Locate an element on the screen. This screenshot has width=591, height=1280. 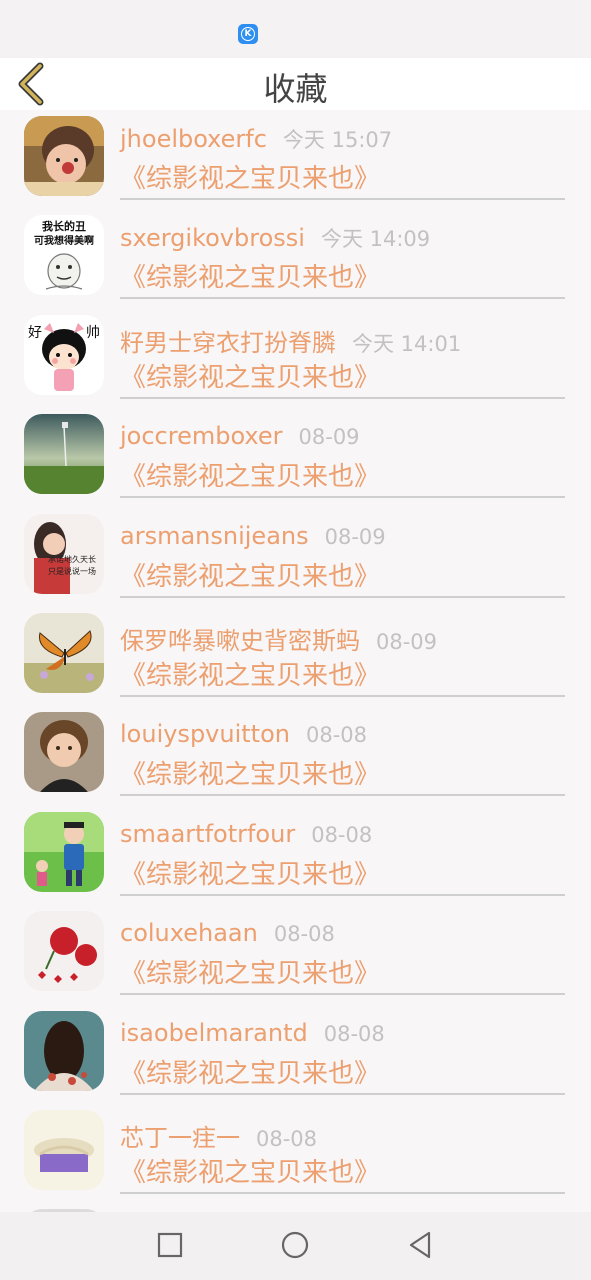
list-item: 保罗哗暴嗽史背密斯蚂 08-09 《综影视之宝贝来也》 is located at coordinates (295, 656).